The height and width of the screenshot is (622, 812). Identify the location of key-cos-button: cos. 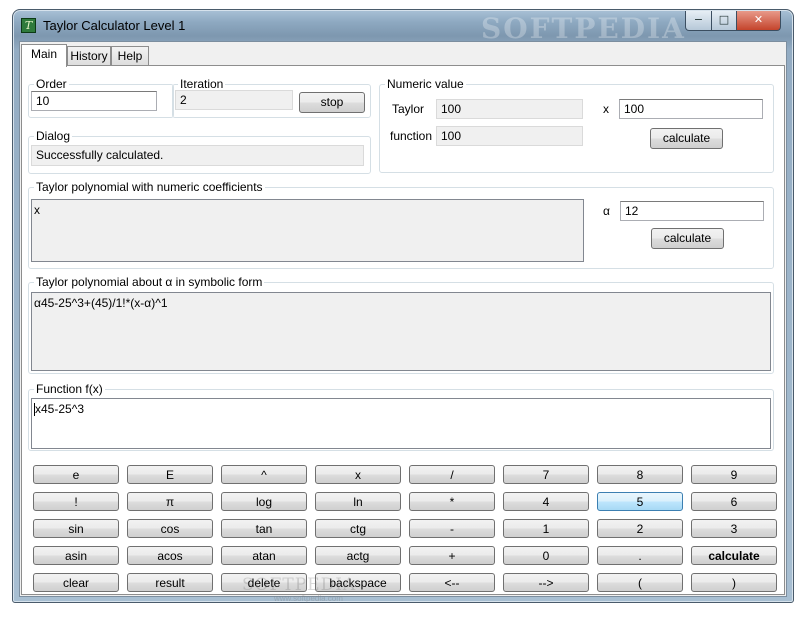
(170, 528).